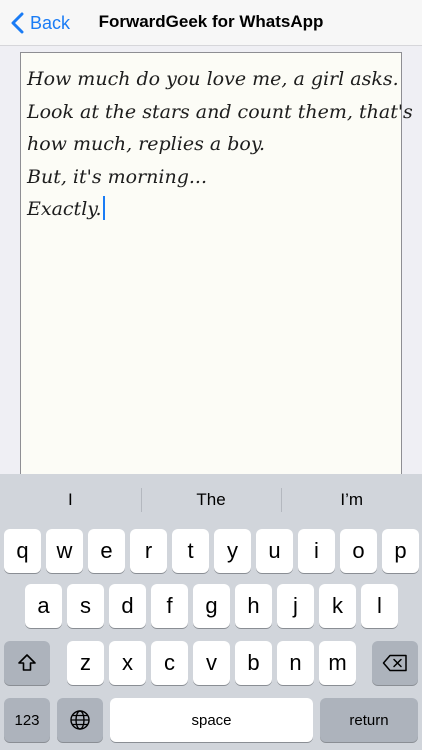 The image size is (422, 750). What do you see at coordinates (43, 606) in the screenshot?
I see `key-a: a` at bounding box center [43, 606].